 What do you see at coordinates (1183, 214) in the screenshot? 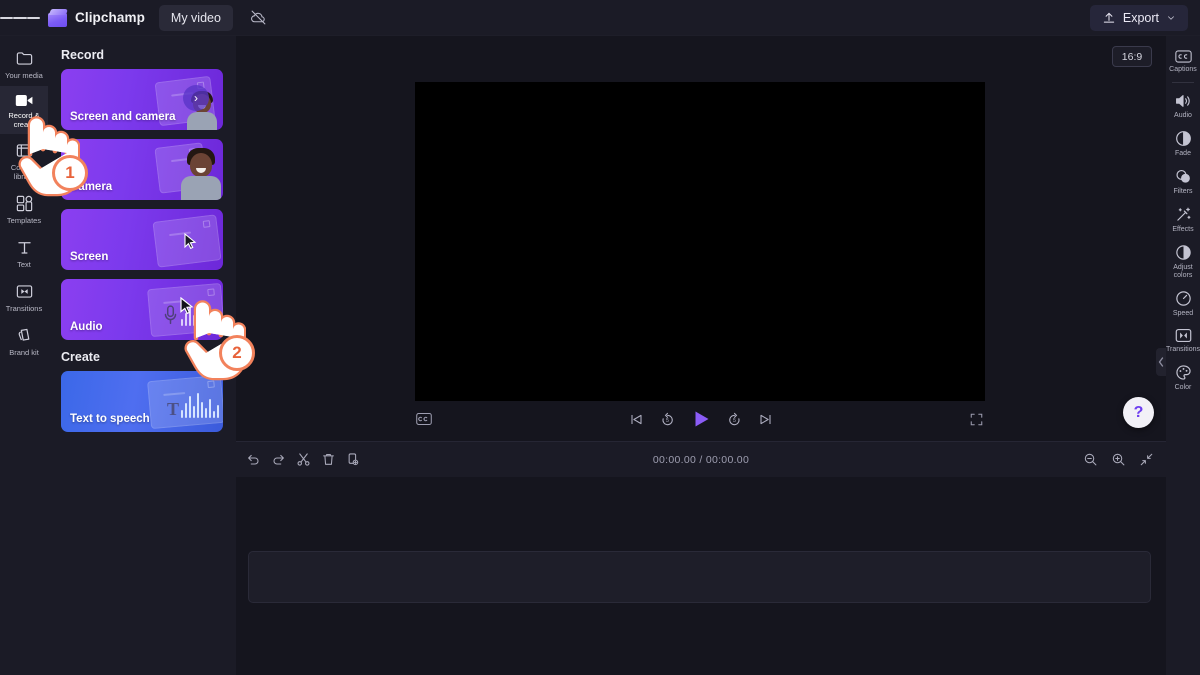
I see `effects-wand-icon` at bounding box center [1183, 214].